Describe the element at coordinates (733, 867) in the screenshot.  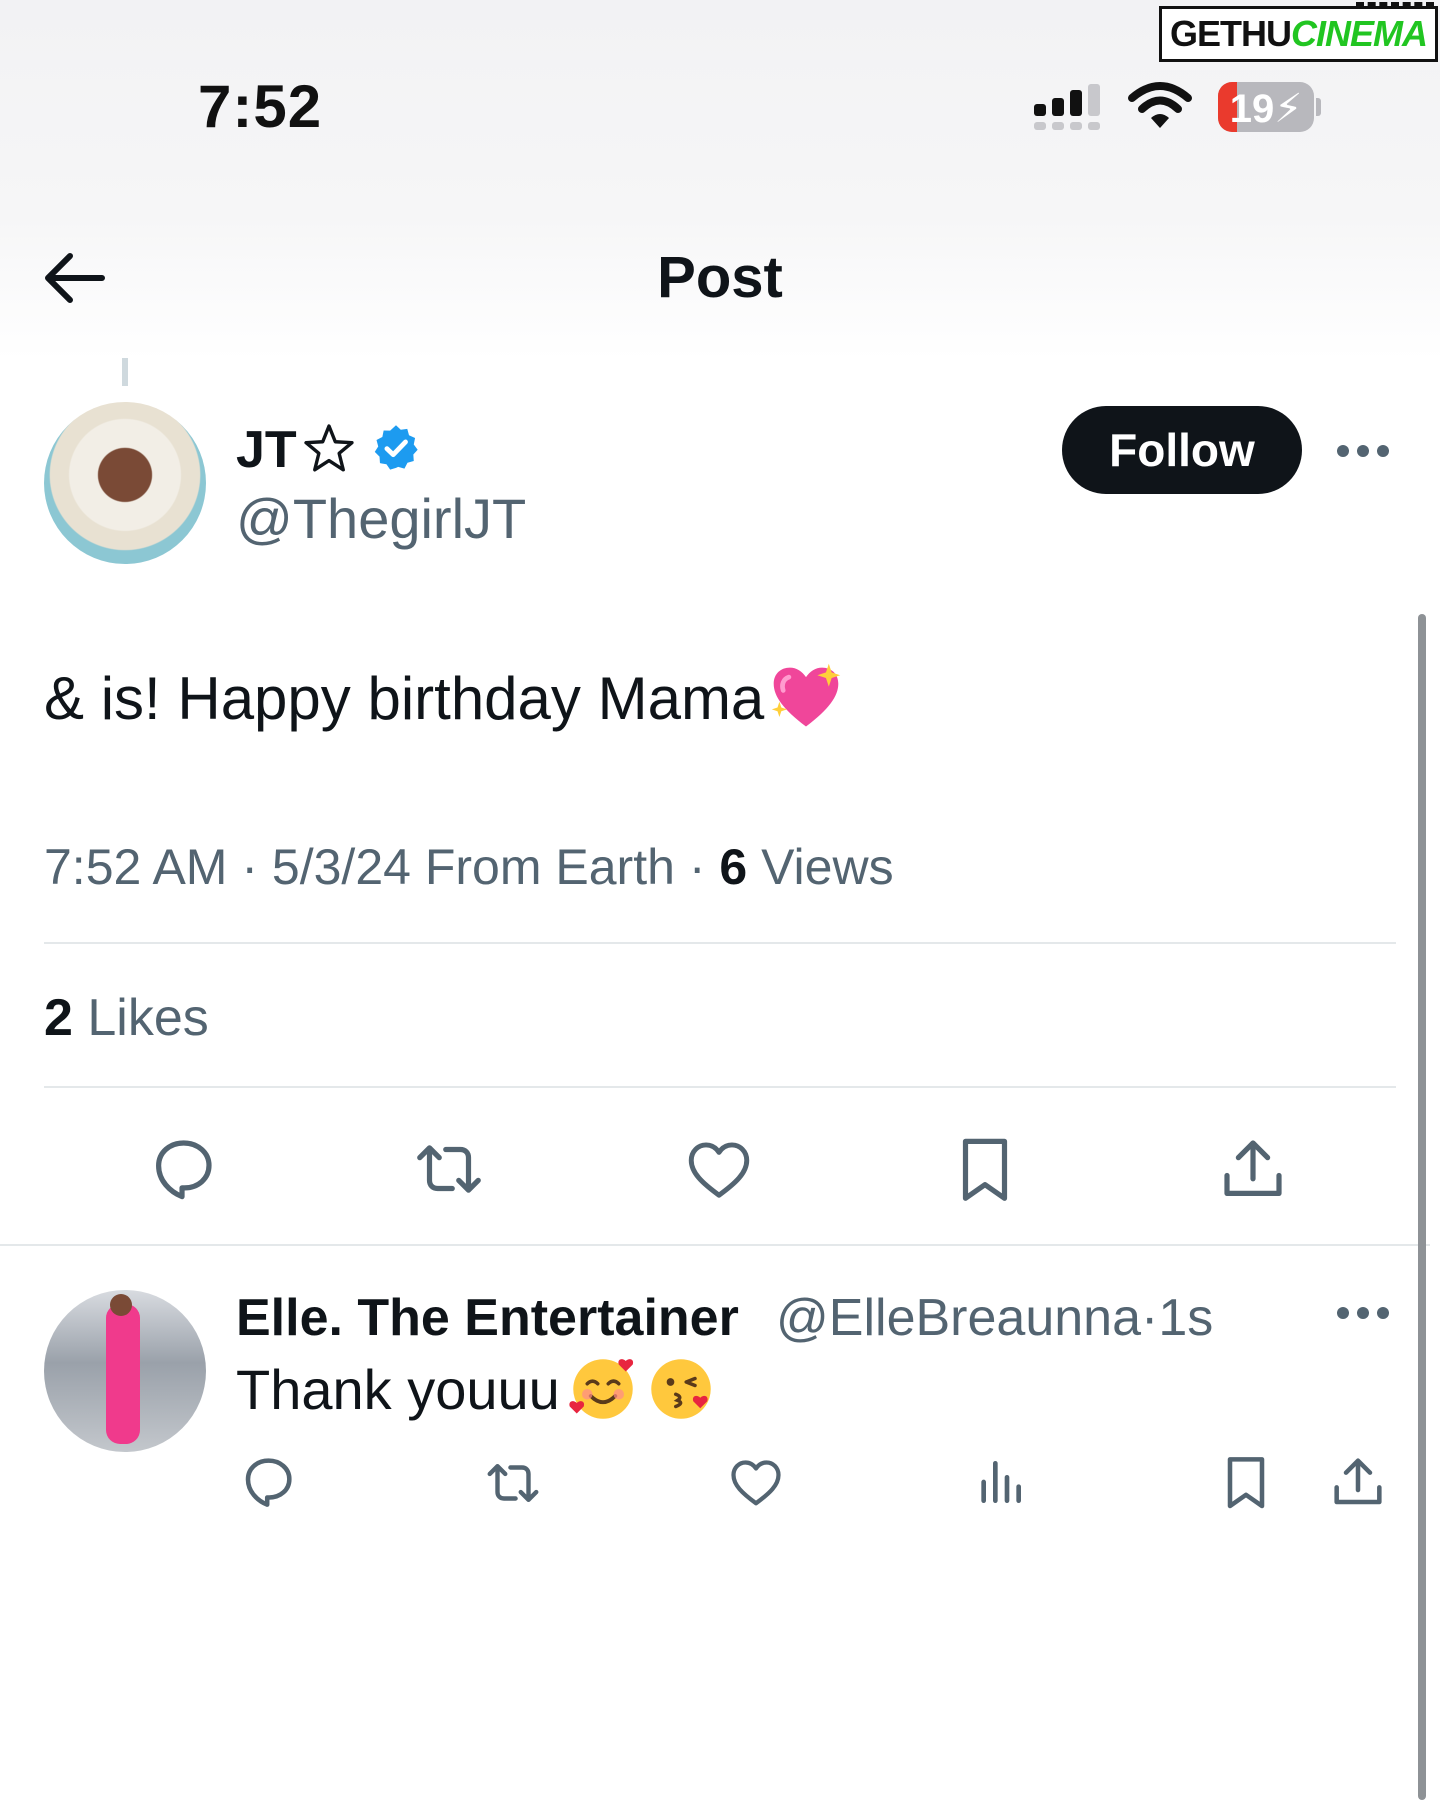
I see `views-count: 6` at that location.